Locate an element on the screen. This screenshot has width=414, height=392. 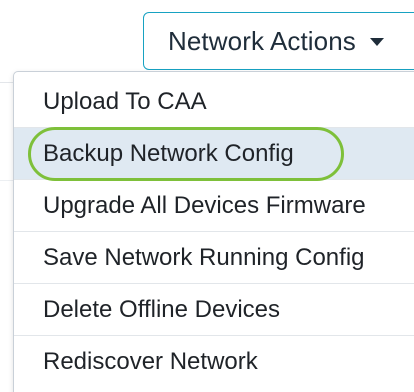
menu-item-save-network-running-config: Save Network Running Config is located at coordinates (214, 258).